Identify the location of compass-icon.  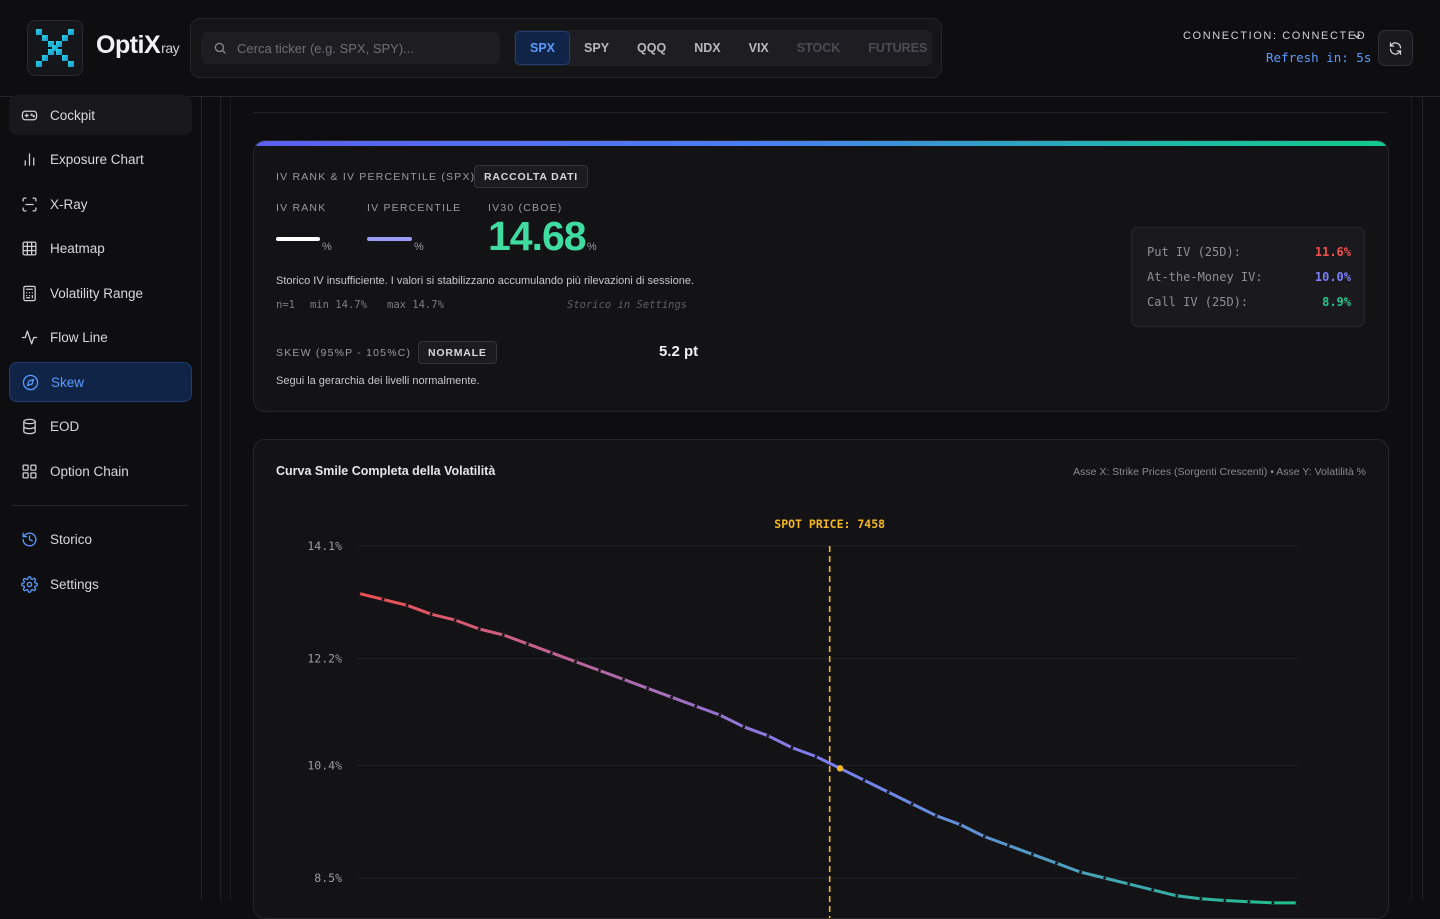
(30, 382).